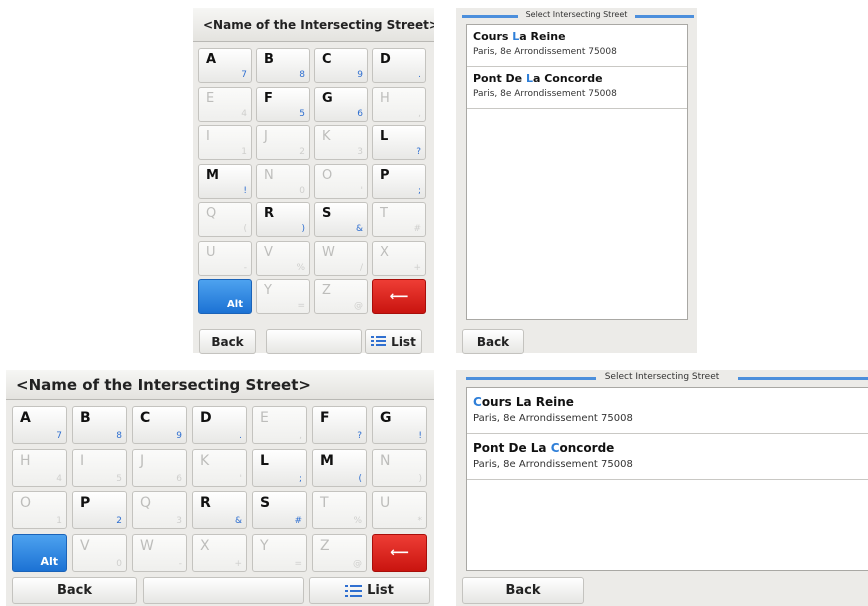 The height and width of the screenshot is (606, 868). Describe the element at coordinates (326, 136) in the screenshot. I see `key-letter: K` at that location.